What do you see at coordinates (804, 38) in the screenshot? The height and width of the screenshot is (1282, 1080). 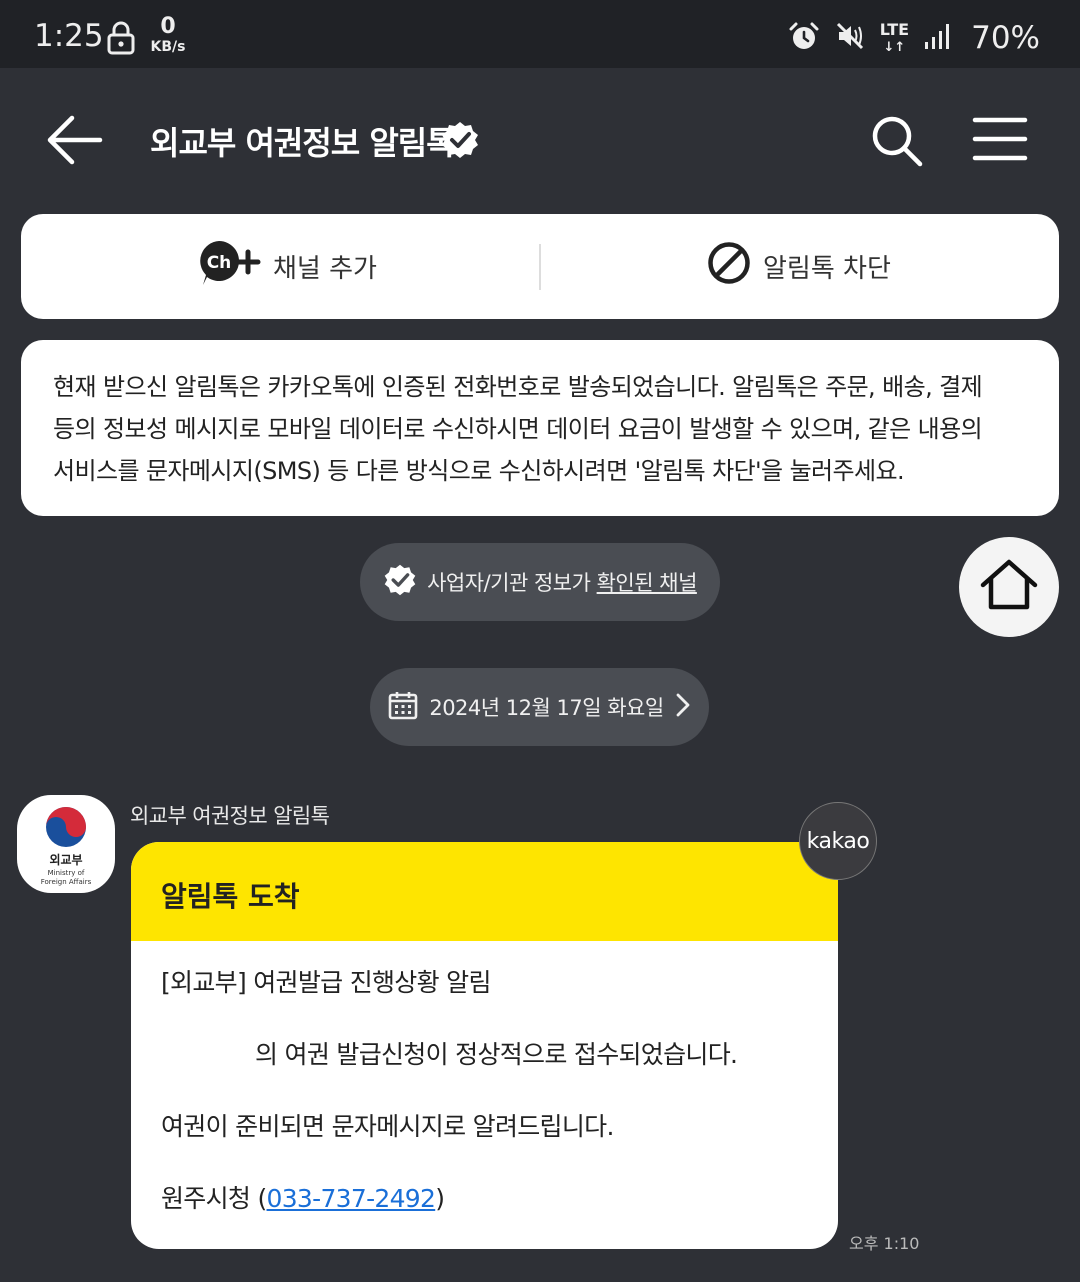 I see `alarm-icon` at bounding box center [804, 38].